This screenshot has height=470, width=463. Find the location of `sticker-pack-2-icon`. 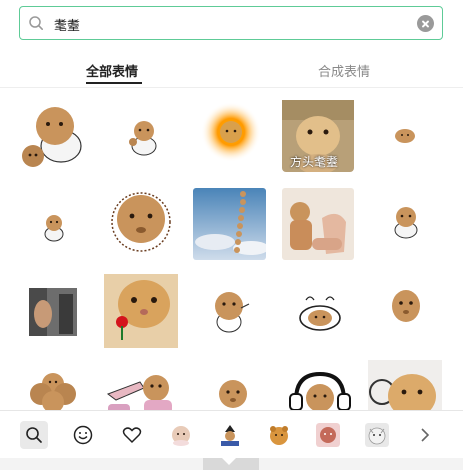

sticker-pack-2-icon is located at coordinates (230, 435).